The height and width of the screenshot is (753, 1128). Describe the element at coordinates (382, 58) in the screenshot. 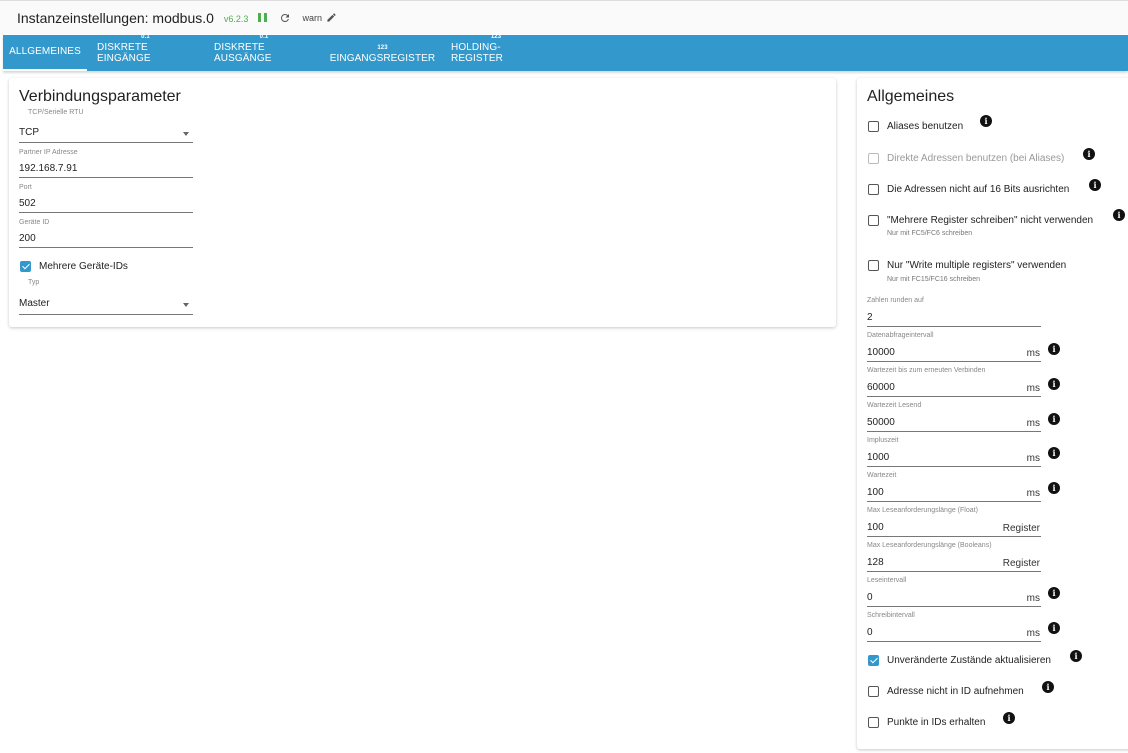

I see `tab-label: EINGANGSREGISTER` at that location.